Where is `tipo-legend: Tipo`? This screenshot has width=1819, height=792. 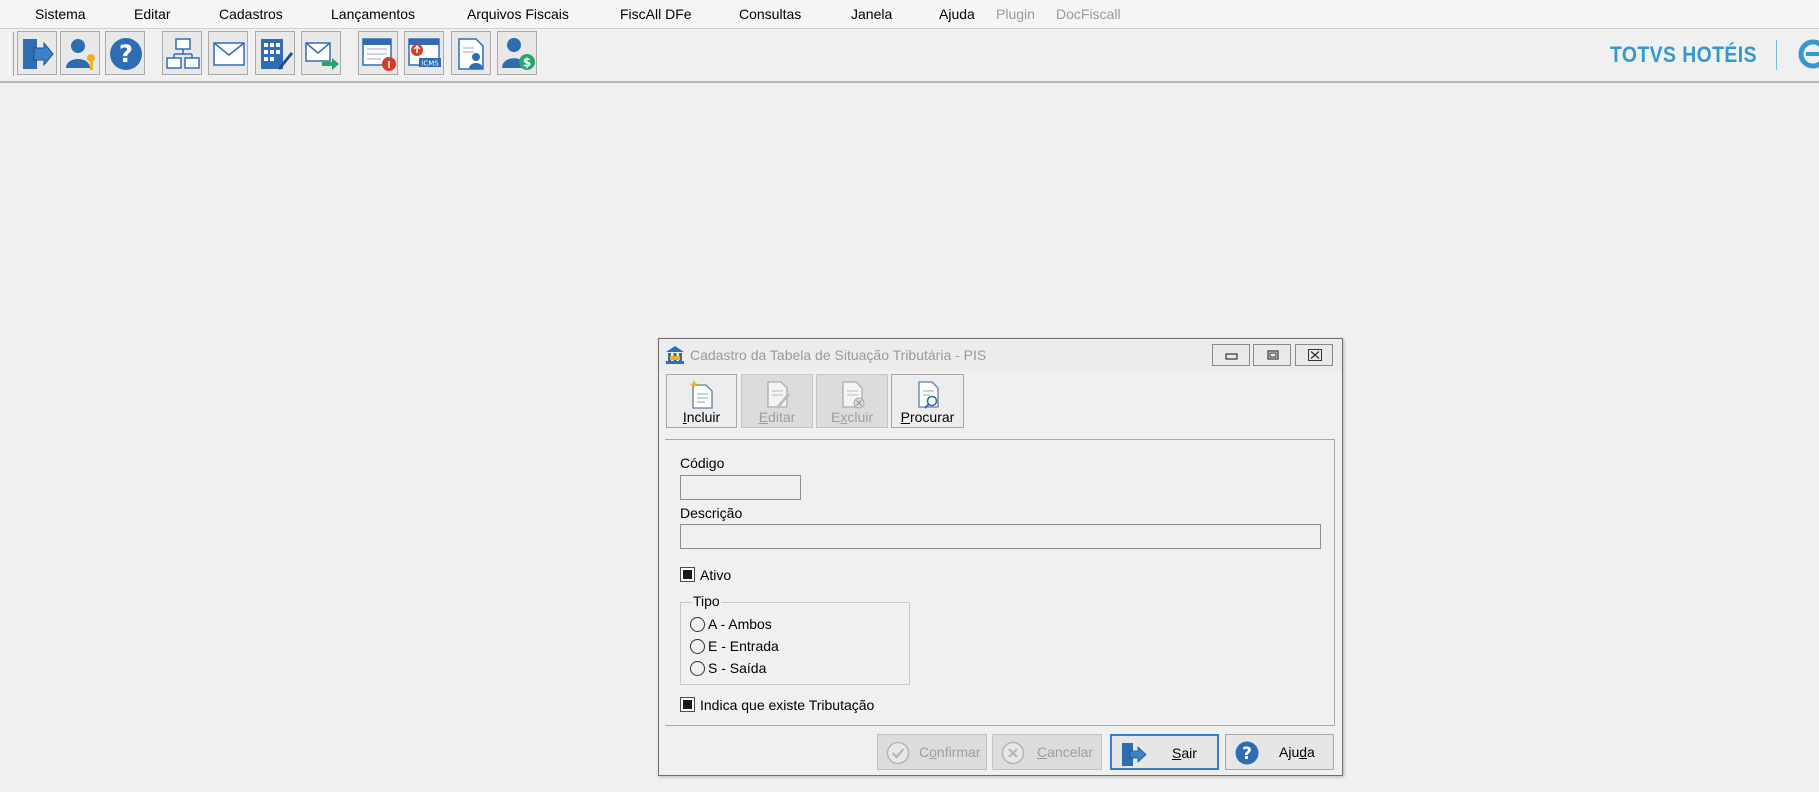
tipo-legend: Tipo is located at coordinates (706, 601).